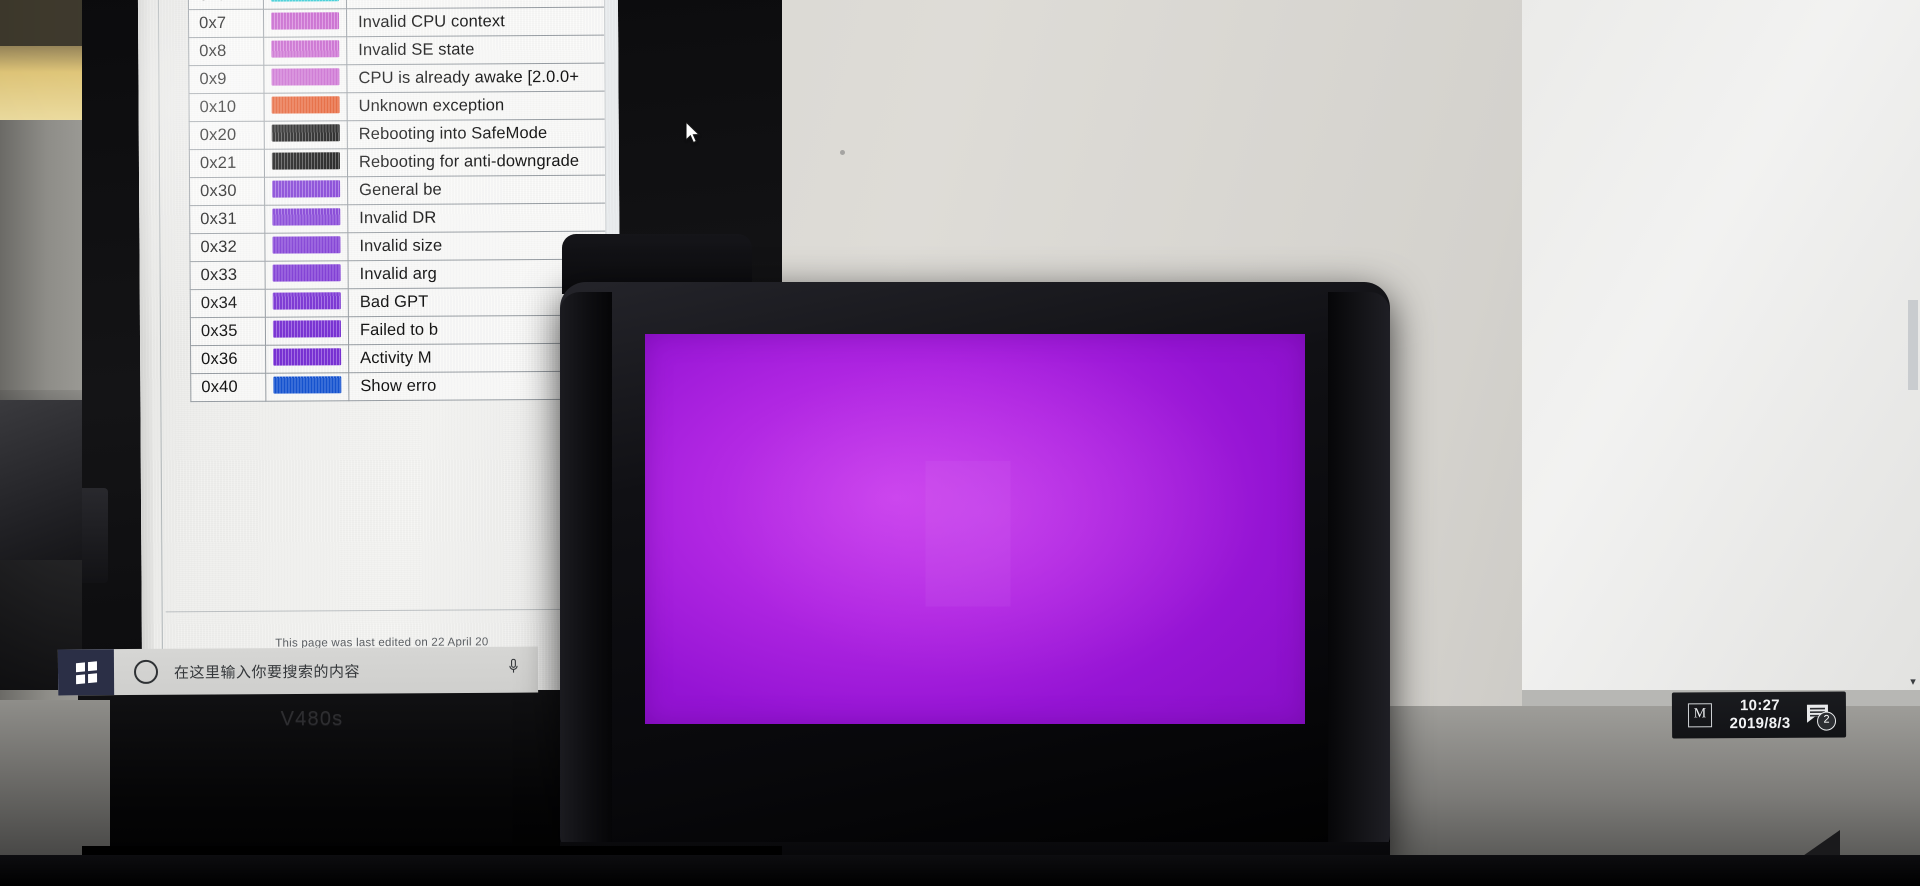 Image resolution: width=1920 pixels, height=886 pixels. Describe the element at coordinates (1826, 721) in the screenshot. I see `notification-count-badge: 2` at that location.